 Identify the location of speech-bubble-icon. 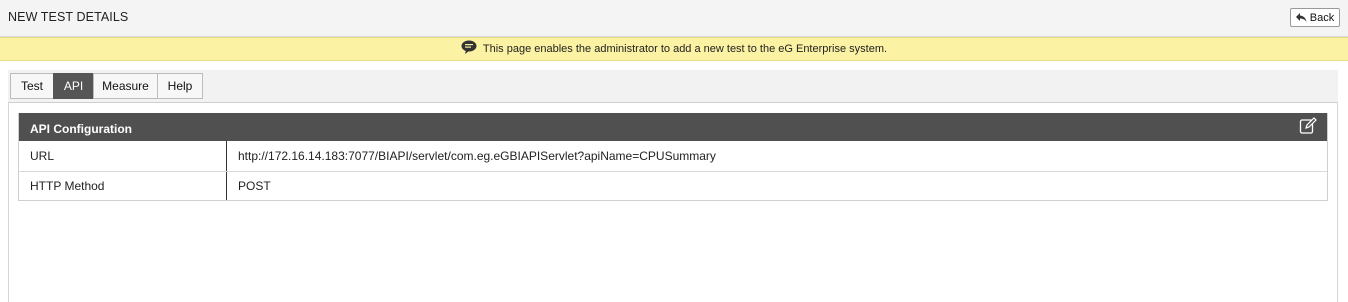
(469, 47).